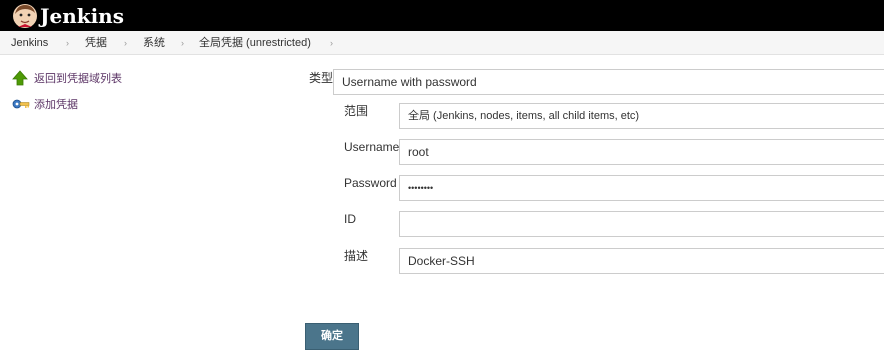 This screenshot has width=884, height=360. What do you see at coordinates (641, 224) in the screenshot?
I see `id-input` at bounding box center [641, 224].